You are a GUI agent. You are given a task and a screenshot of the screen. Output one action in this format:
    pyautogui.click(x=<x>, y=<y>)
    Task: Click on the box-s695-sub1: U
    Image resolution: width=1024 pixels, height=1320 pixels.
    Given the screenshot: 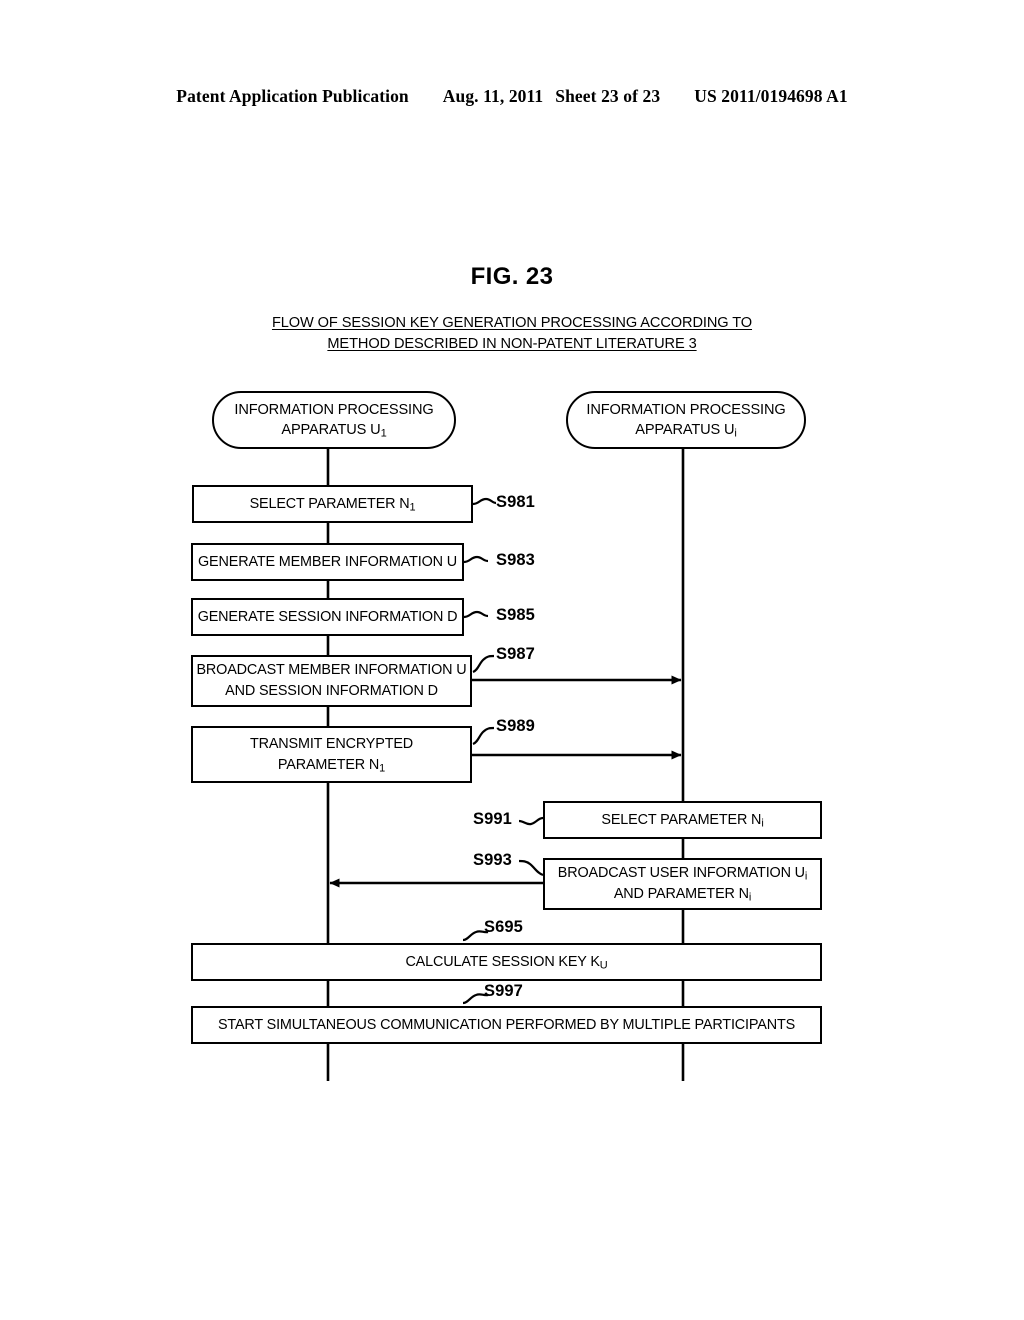 What is the action you would take?
    pyautogui.click(x=603, y=964)
    